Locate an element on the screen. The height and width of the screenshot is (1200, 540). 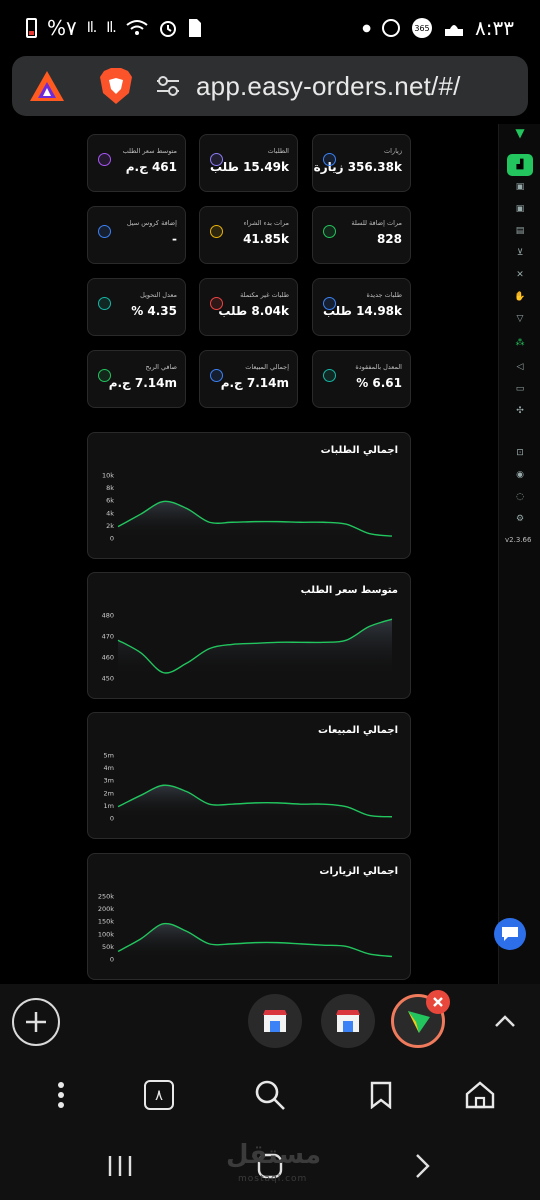
y-tick-label: 1m is located at coordinates (109, 806).